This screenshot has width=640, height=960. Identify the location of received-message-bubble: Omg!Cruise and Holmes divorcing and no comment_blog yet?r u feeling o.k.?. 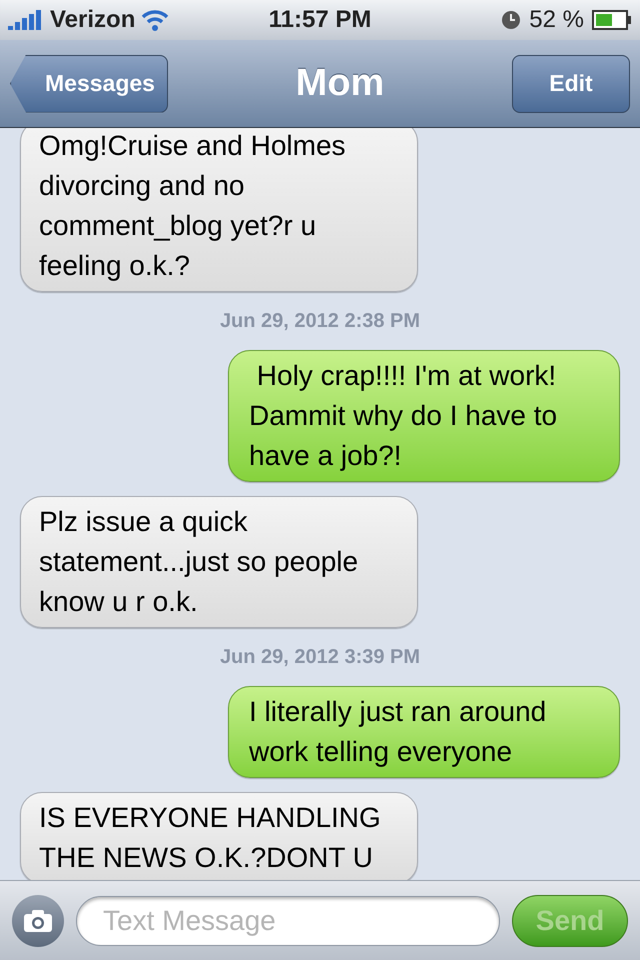
(219, 210).